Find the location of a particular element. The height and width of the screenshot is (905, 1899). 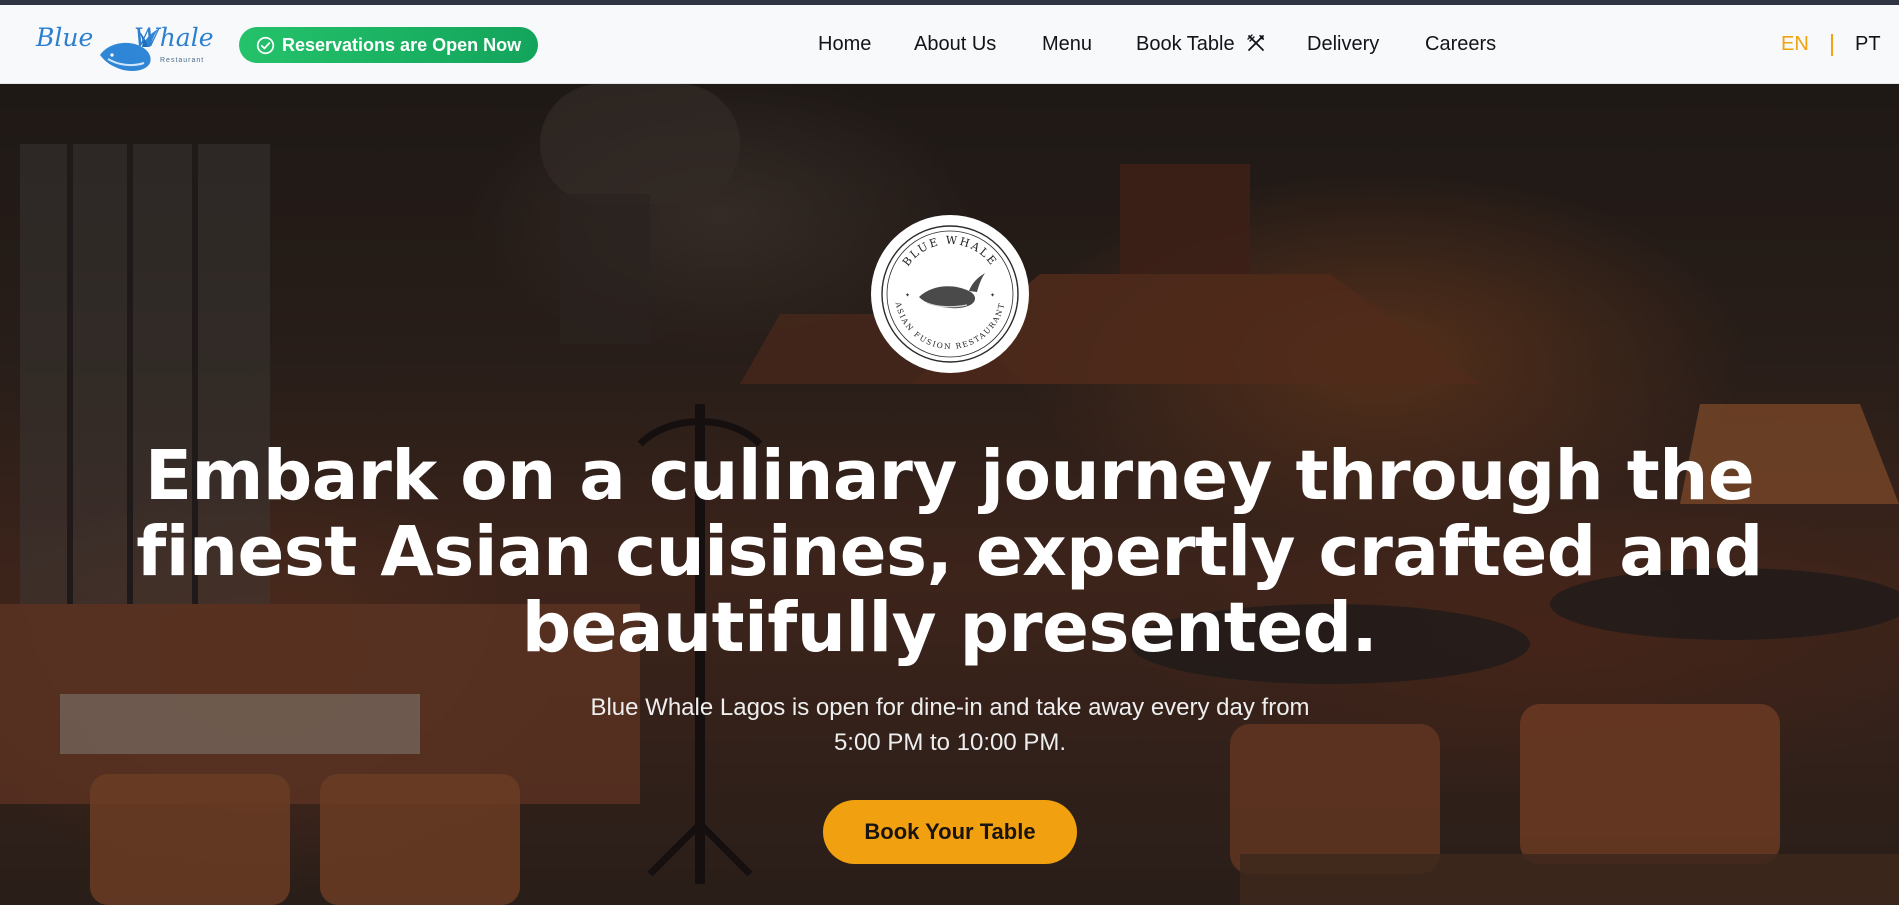

hero-subtext-line-2: 5:00 PM to 10:00 PM. is located at coordinates (950, 742).